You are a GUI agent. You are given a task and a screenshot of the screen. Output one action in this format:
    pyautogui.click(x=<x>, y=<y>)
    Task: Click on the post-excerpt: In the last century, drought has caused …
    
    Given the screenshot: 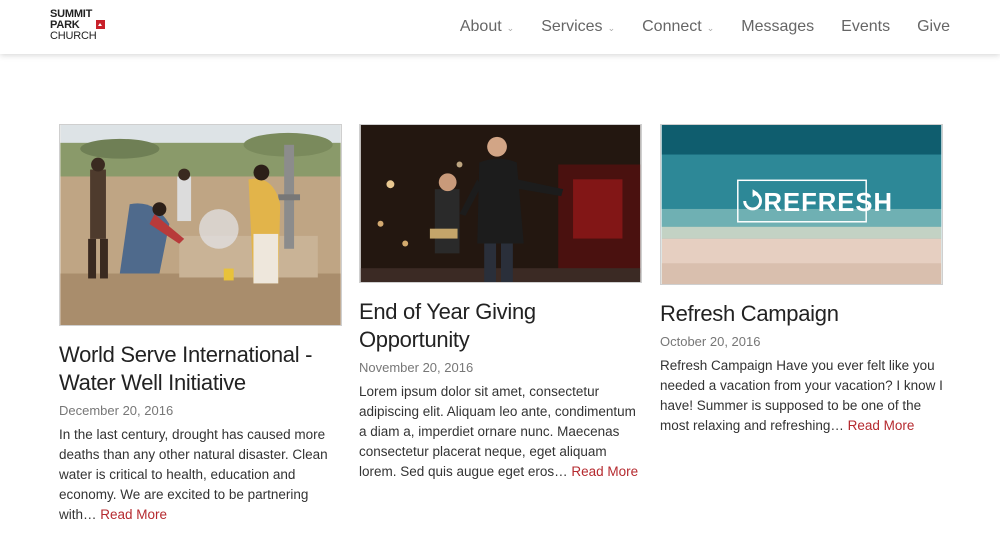 What is the action you would take?
    pyautogui.click(x=200, y=475)
    